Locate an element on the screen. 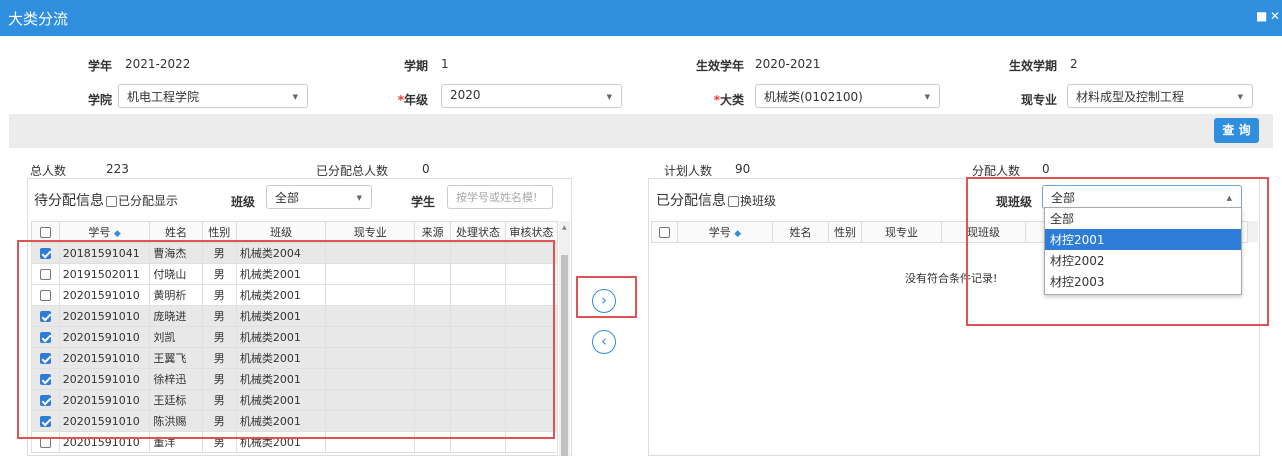 This screenshot has height=456, width=1282. student-search-input: 按学号或姓名模! is located at coordinates (500, 197).